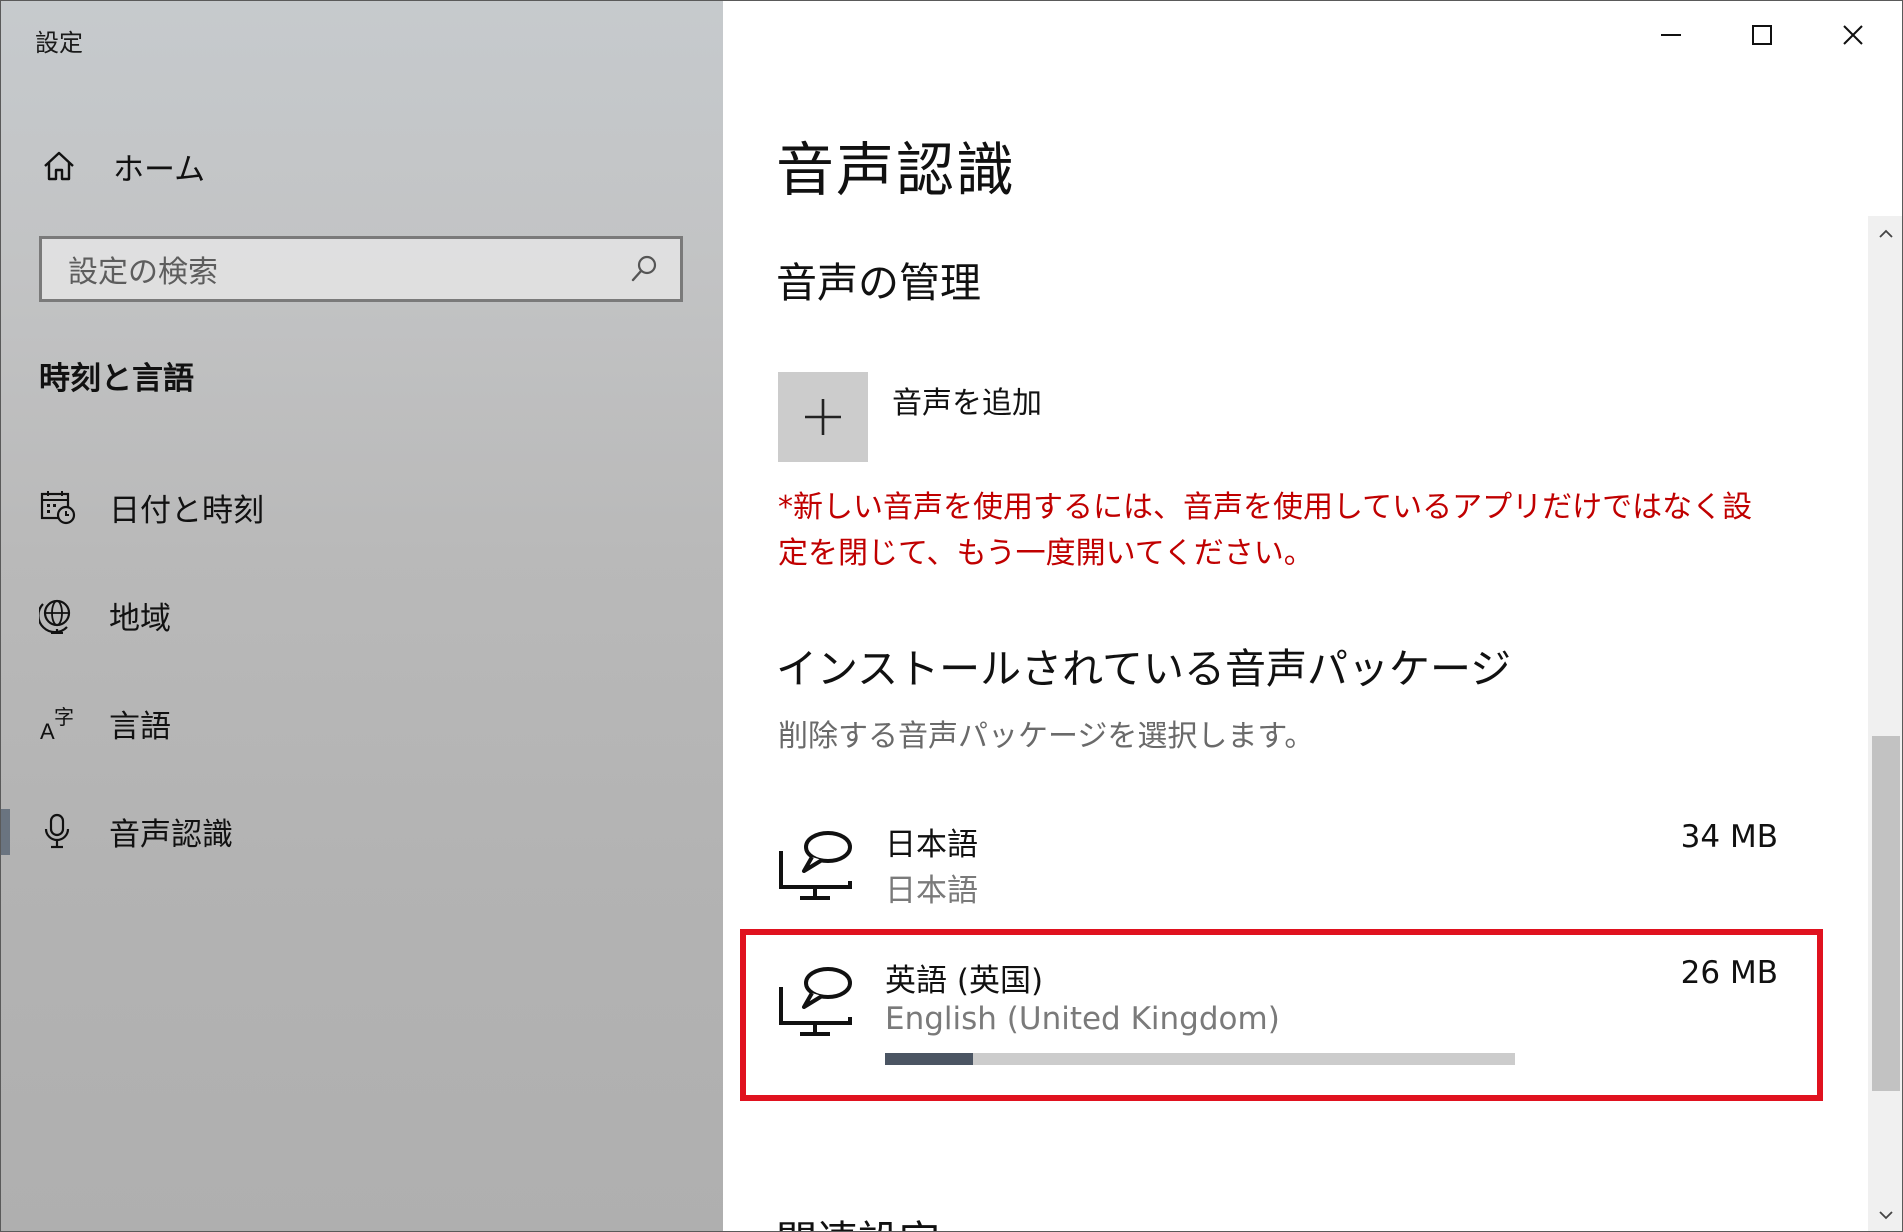  I want to click on globe-icon, so click(55, 616).